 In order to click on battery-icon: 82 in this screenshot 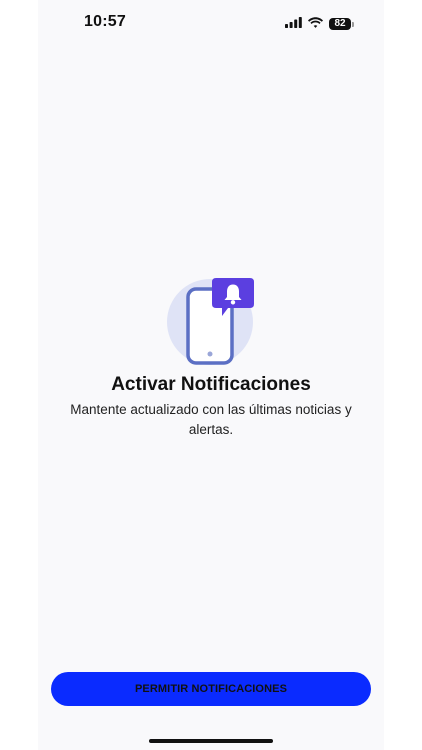, I will do `click(340, 24)`.